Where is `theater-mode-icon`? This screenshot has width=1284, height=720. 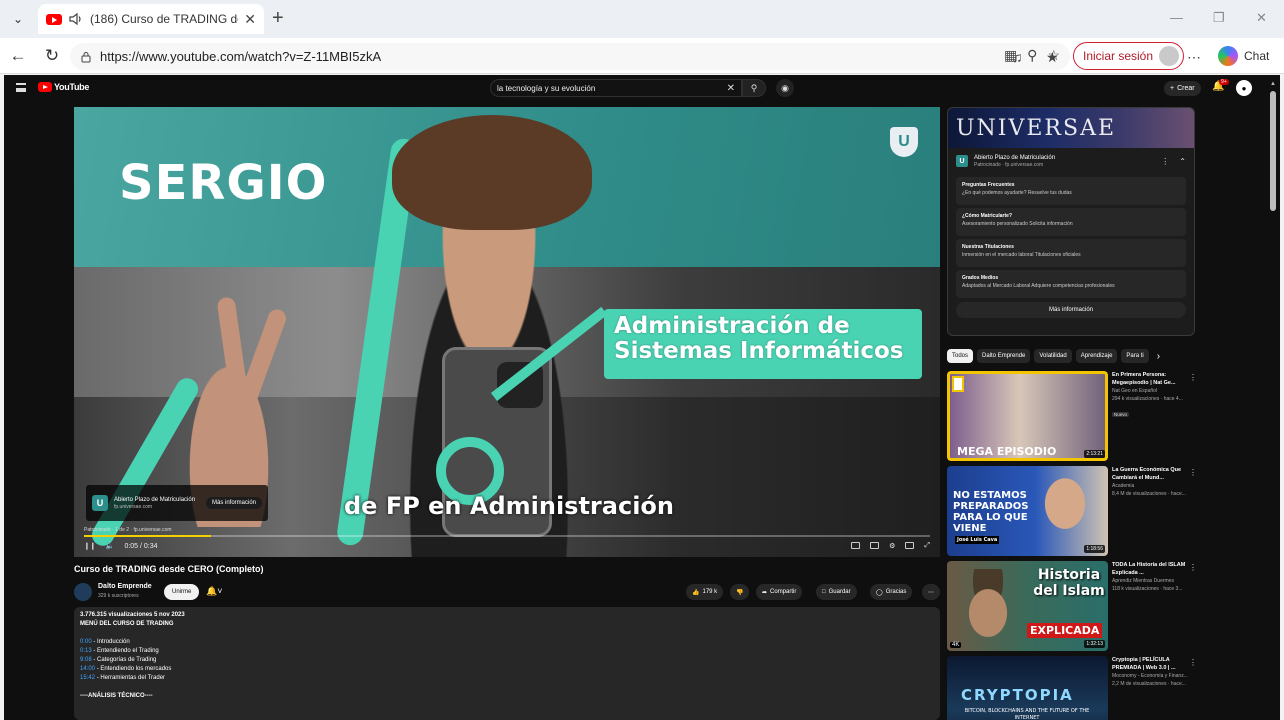 theater-mode-icon is located at coordinates (910, 545).